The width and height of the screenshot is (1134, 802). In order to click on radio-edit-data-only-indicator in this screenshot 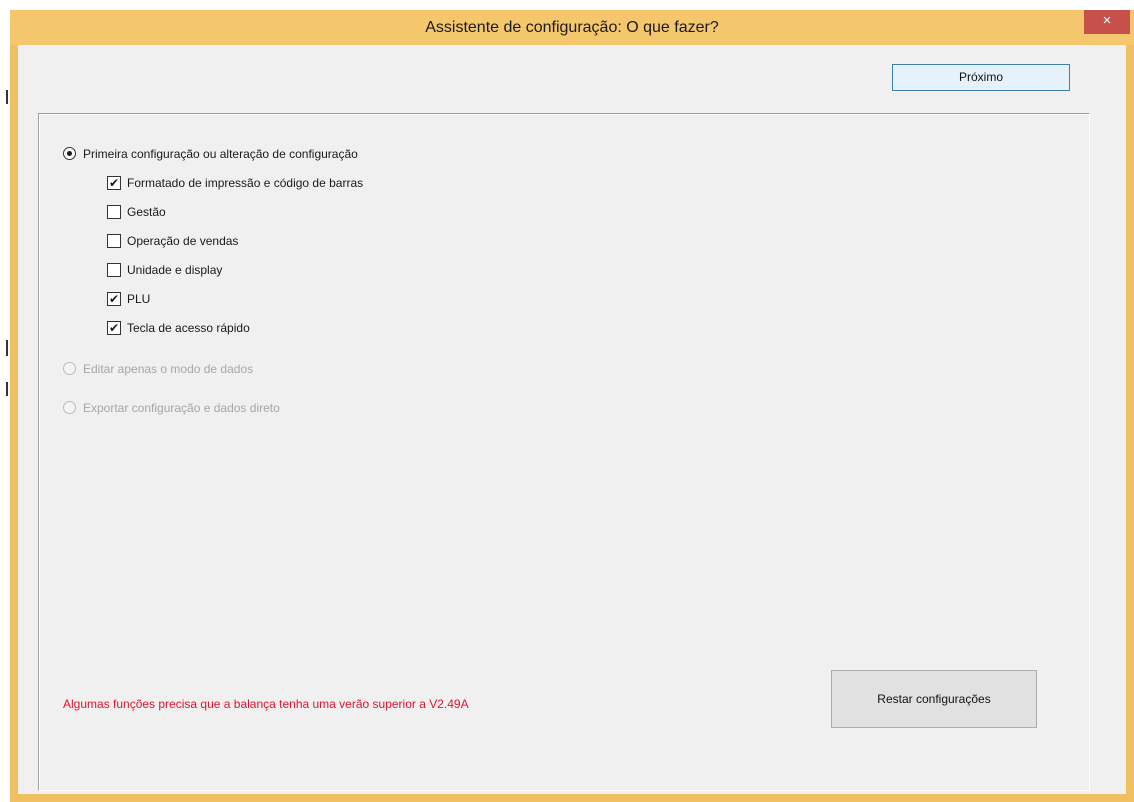, I will do `click(69, 368)`.